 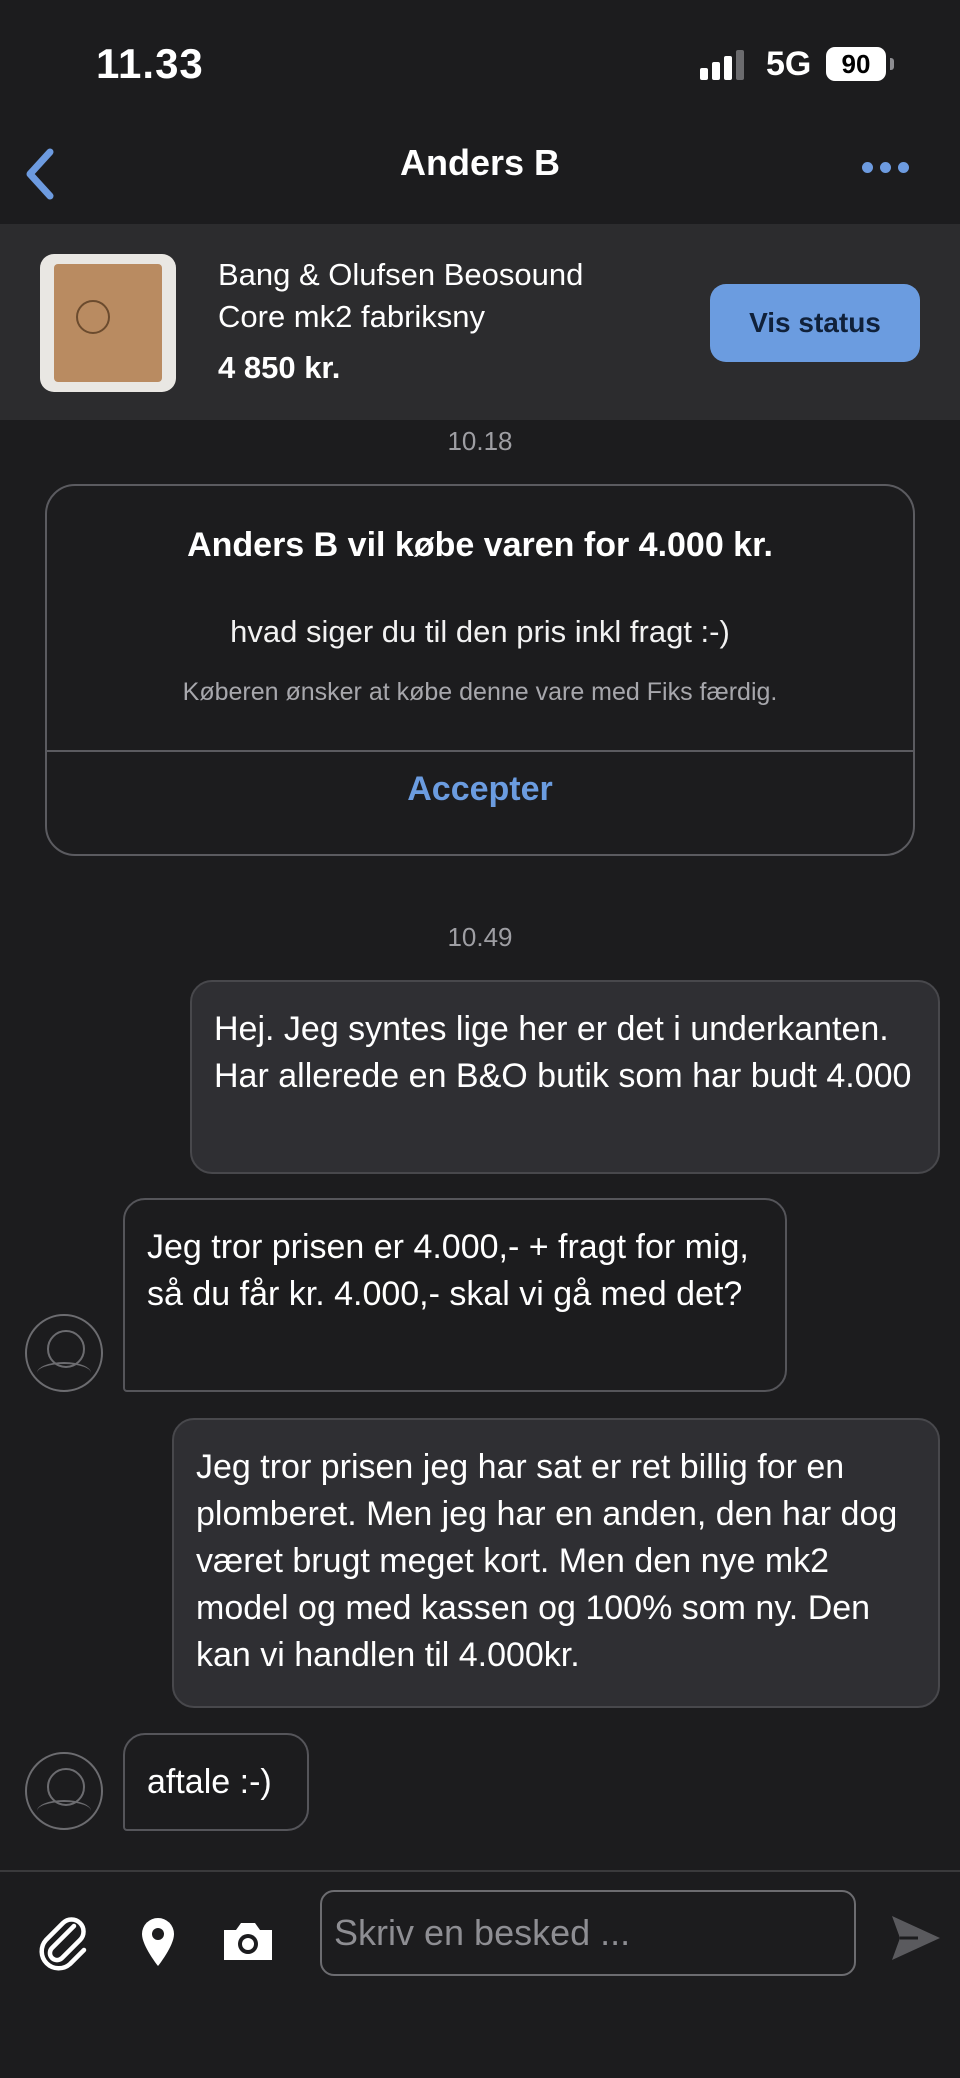 I want to click on more-horizontal-icon, so click(x=886, y=169).